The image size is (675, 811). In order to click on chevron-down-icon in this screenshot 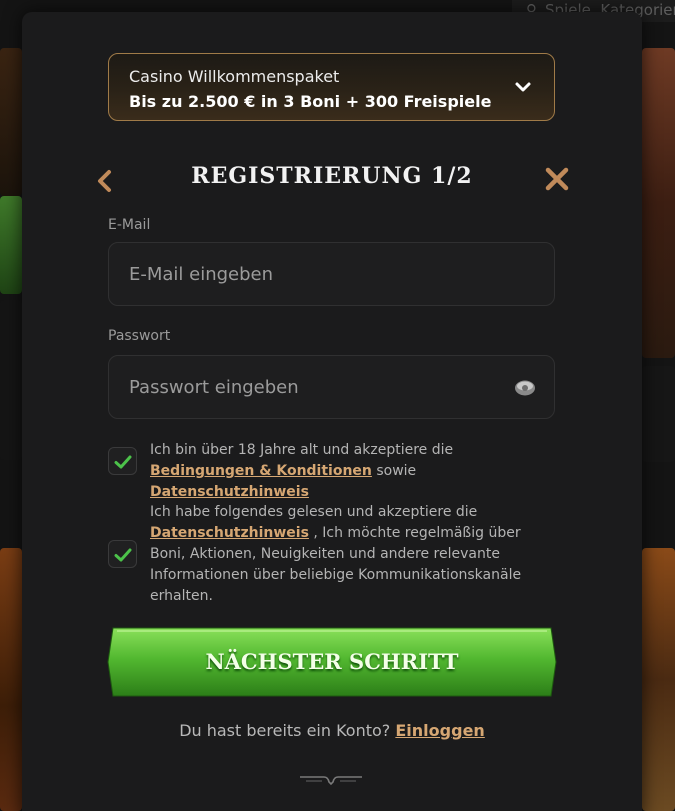, I will do `click(523, 87)`.